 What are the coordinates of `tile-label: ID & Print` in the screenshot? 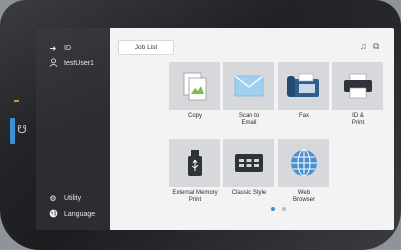 It's located at (358, 119).